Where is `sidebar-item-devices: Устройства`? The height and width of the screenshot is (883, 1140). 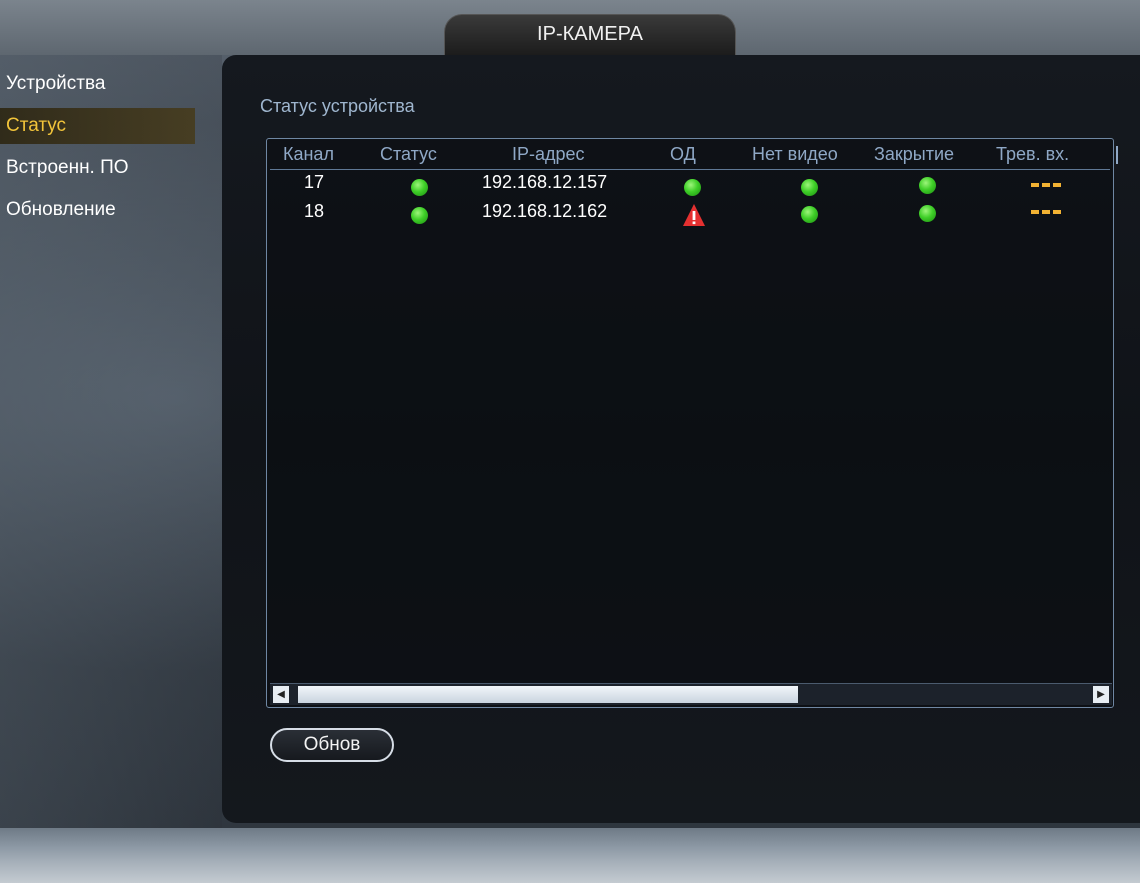 sidebar-item-devices: Устройства is located at coordinates (97, 84).